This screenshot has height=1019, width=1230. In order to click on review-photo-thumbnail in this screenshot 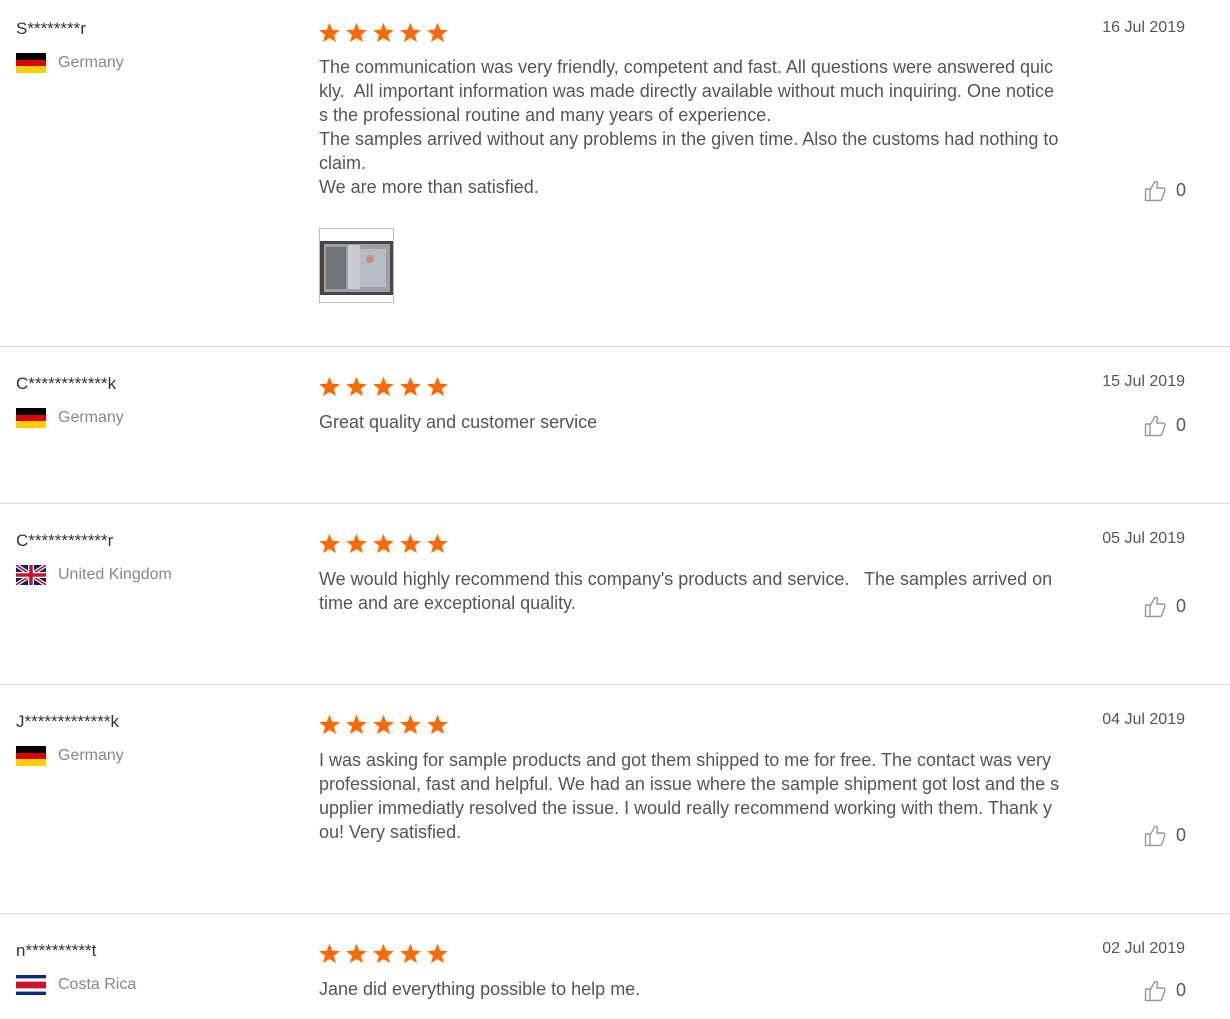, I will do `click(356, 265)`.